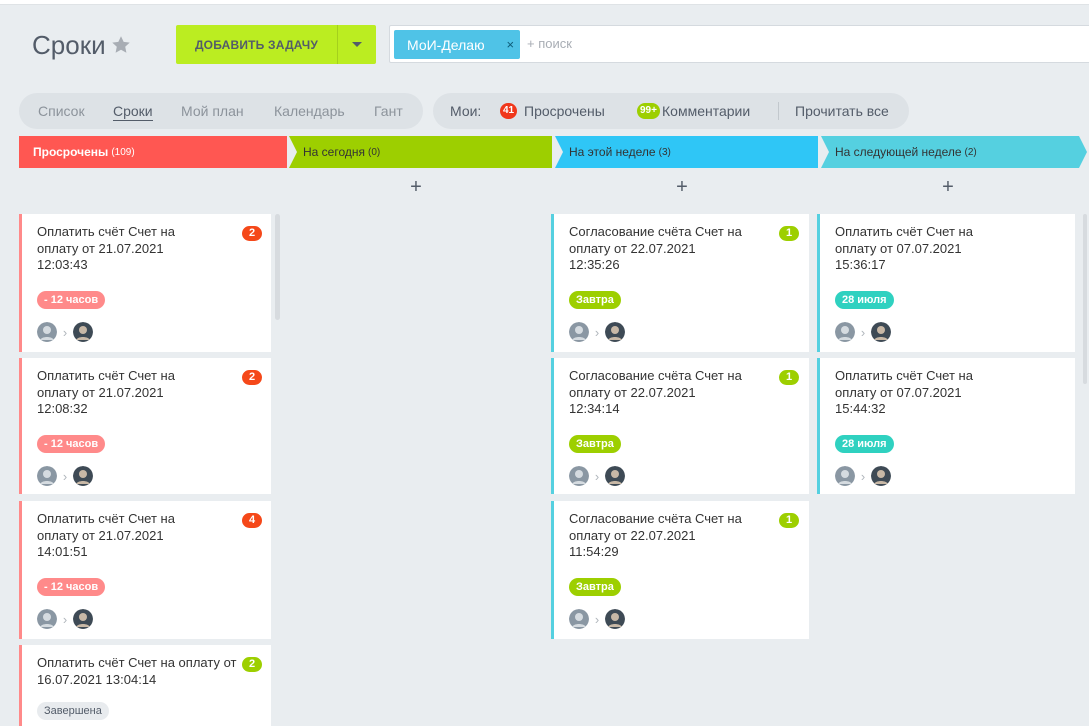 The width and height of the screenshot is (1089, 726). What do you see at coordinates (612, 152) in the screenshot?
I see `column-title: На этой неделе` at bounding box center [612, 152].